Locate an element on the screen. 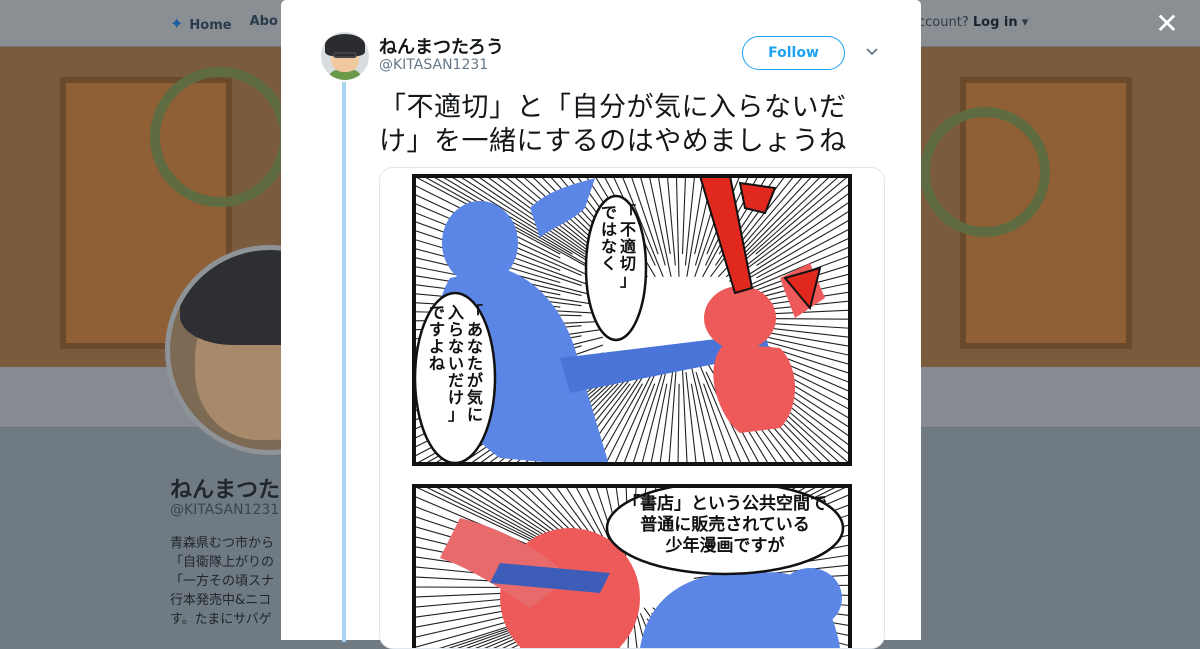 This screenshot has width=1200, height=649. comic-bubble-text: に is located at coordinates (475, 414).